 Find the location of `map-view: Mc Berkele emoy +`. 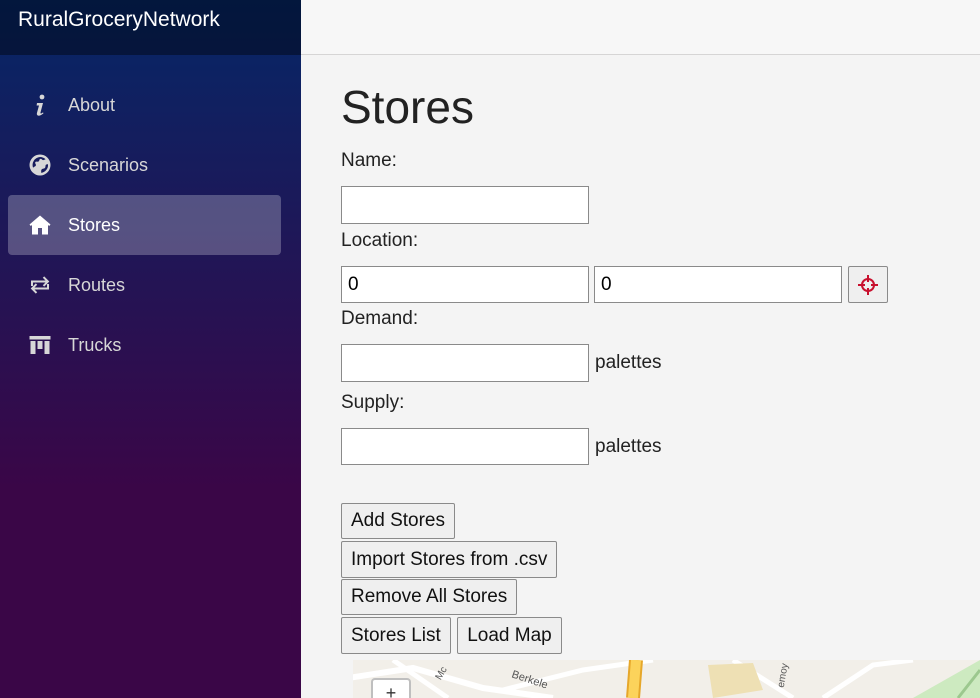

map-view: Mc Berkele emoy + is located at coordinates (666, 679).